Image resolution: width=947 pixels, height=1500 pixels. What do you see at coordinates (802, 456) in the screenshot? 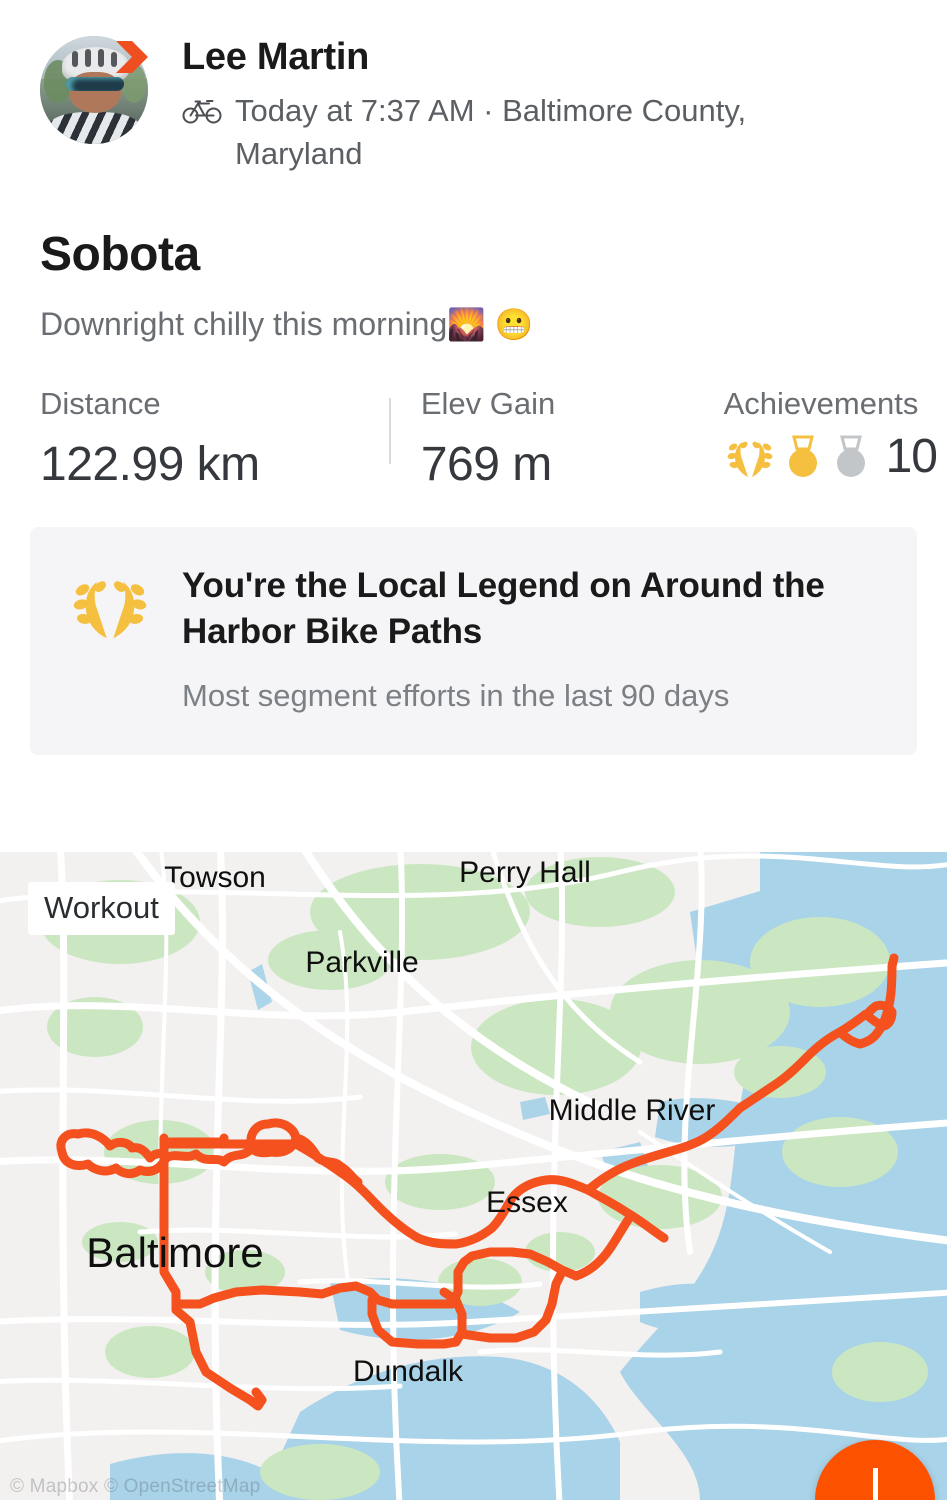
I see `gold-medal-icon` at bounding box center [802, 456].